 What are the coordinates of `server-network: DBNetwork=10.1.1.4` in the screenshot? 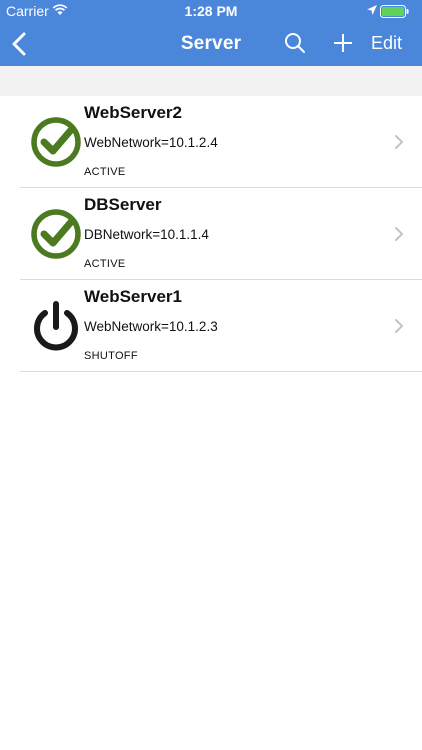 It's located at (146, 234).